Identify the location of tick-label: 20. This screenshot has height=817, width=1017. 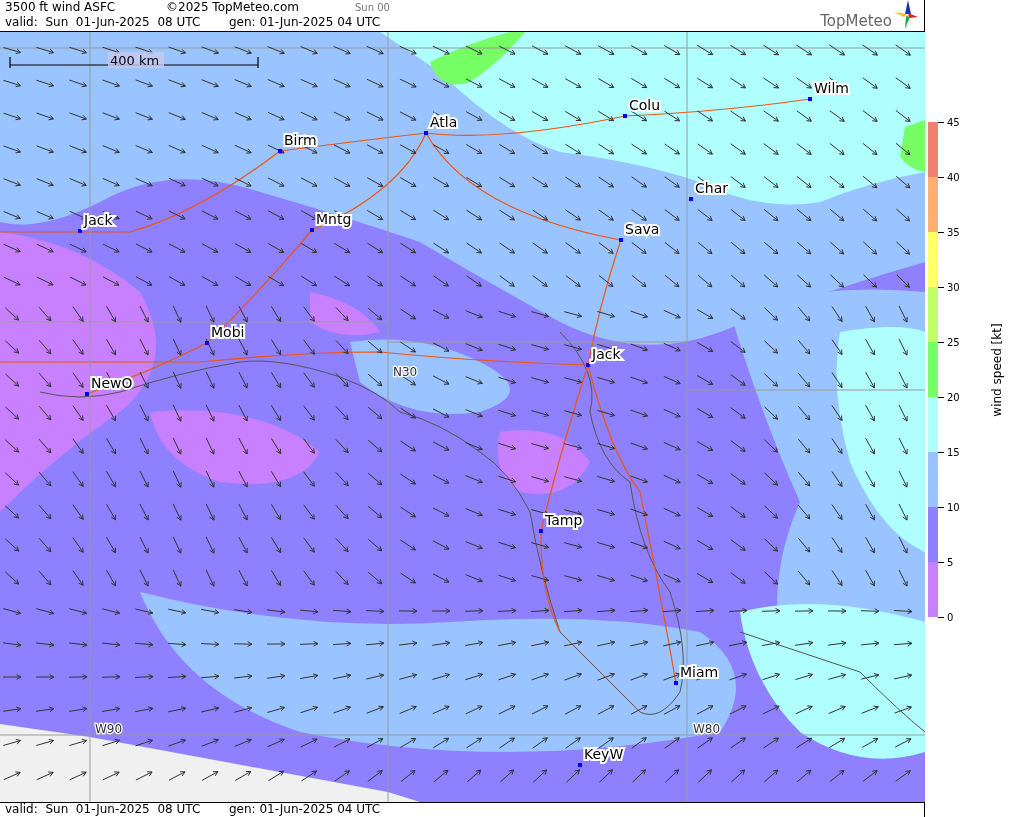
(953, 397).